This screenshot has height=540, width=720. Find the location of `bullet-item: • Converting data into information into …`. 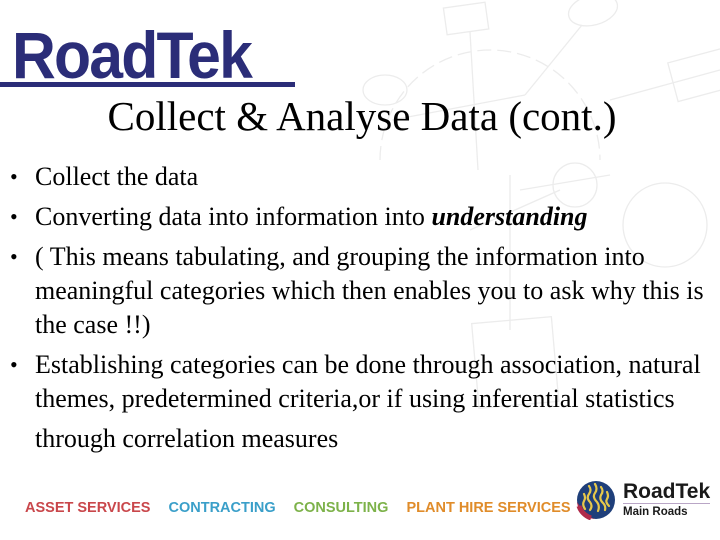

bullet-item: • Converting data into information into … is located at coordinates (362, 217).